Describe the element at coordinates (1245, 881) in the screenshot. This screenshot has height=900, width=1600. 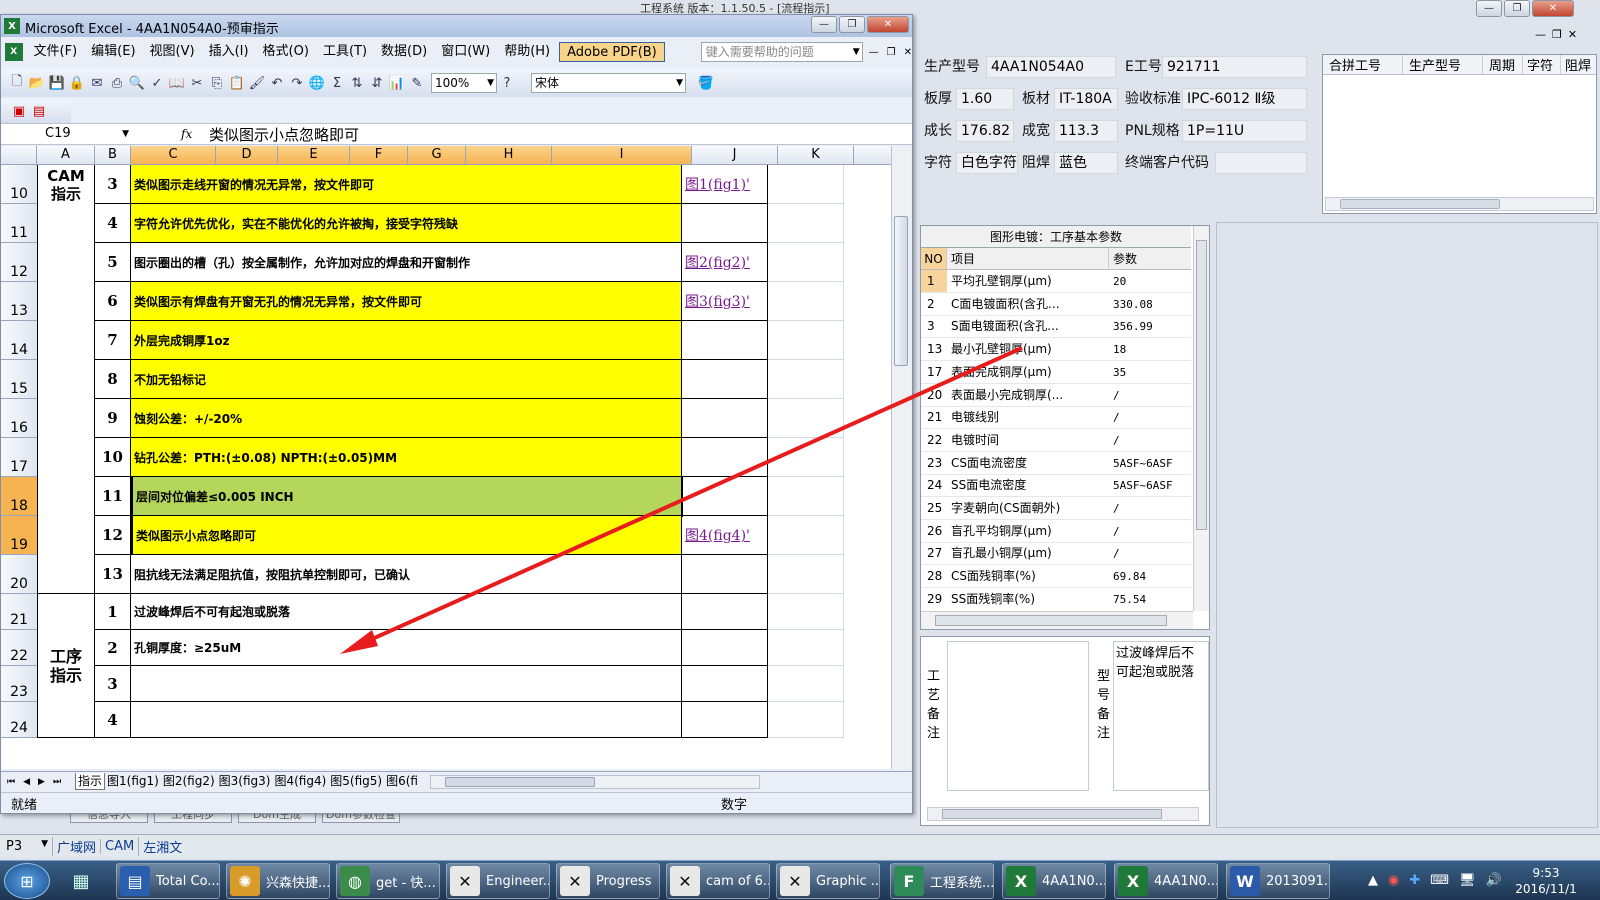
I see `word-icon: W` at that location.